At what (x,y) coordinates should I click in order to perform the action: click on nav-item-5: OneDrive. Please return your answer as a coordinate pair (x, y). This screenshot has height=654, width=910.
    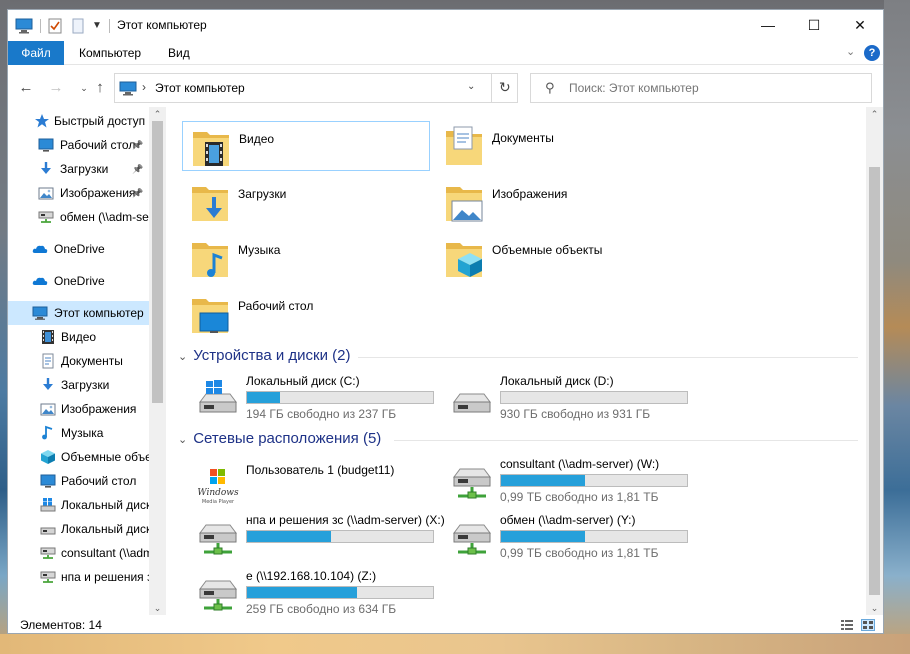
    Looking at the image, I should click on (79, 249).